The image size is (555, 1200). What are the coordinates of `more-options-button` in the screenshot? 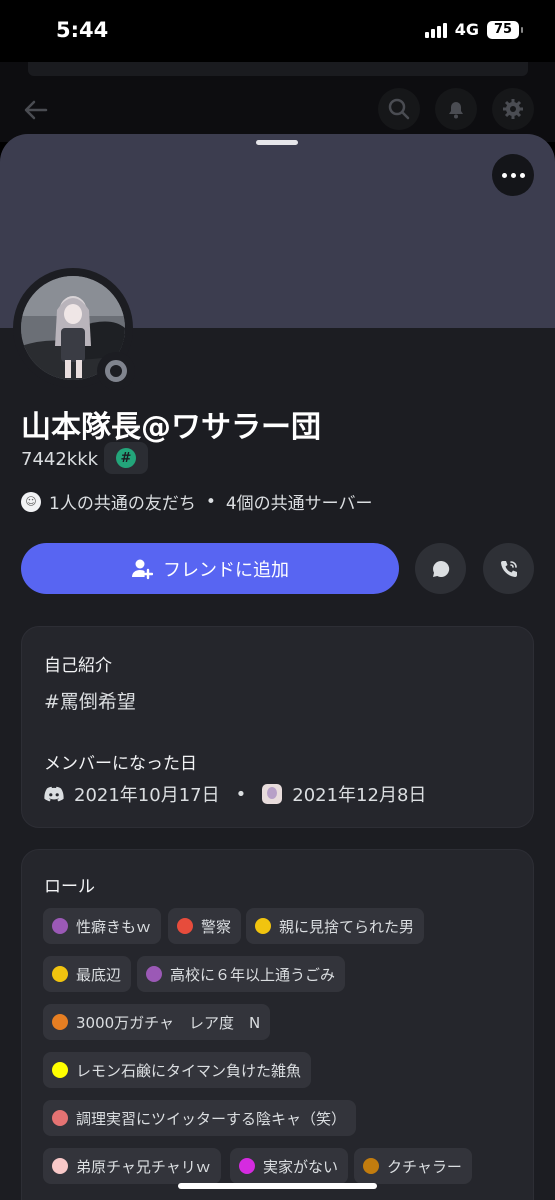 It's located at (513, 175).